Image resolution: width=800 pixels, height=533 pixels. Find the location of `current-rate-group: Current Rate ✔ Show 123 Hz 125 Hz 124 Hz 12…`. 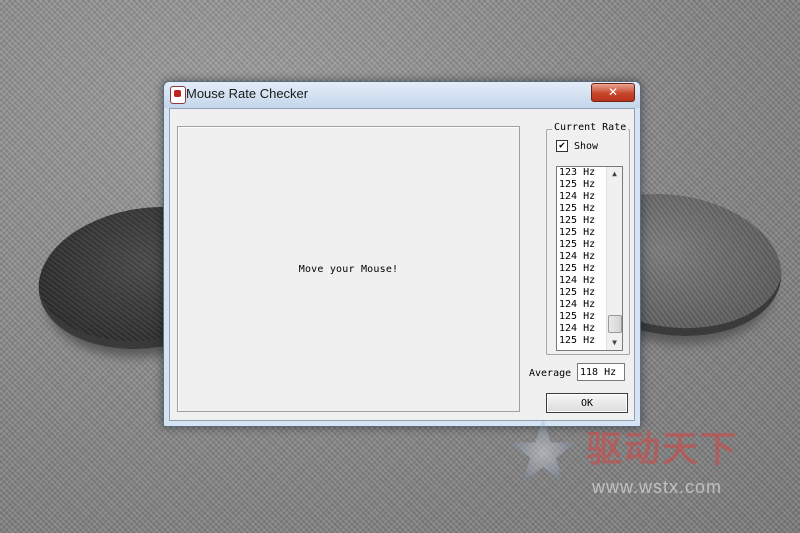

current-rate-group: Current Rate ✔ Show 123 Hz 125 Hz 124 Hz 12… is located at coordinates (588, 238).